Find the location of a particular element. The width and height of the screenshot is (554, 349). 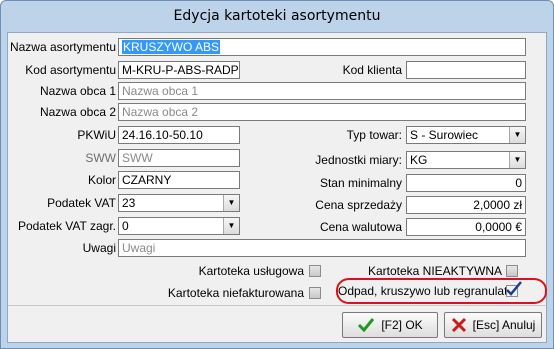

stan-minimalny-field: 0 is located at coordinates (466, 183).